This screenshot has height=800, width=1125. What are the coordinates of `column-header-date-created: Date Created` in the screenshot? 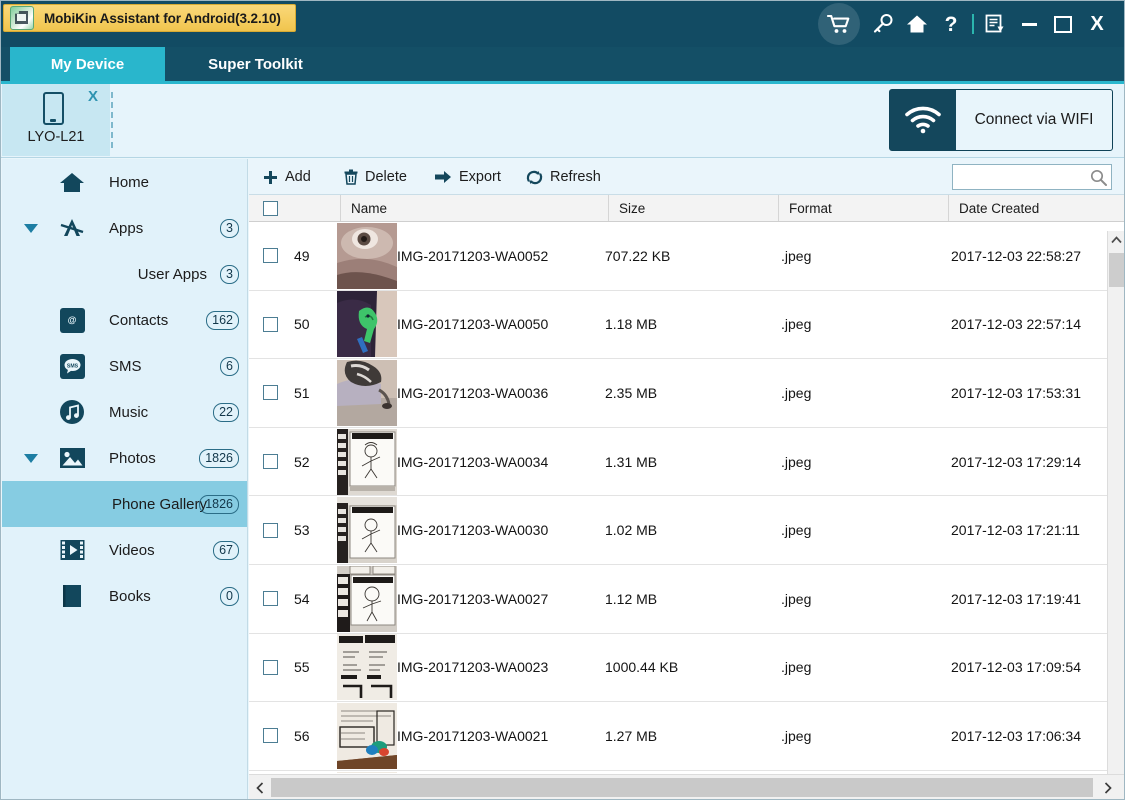 It's located at (1028, 208).